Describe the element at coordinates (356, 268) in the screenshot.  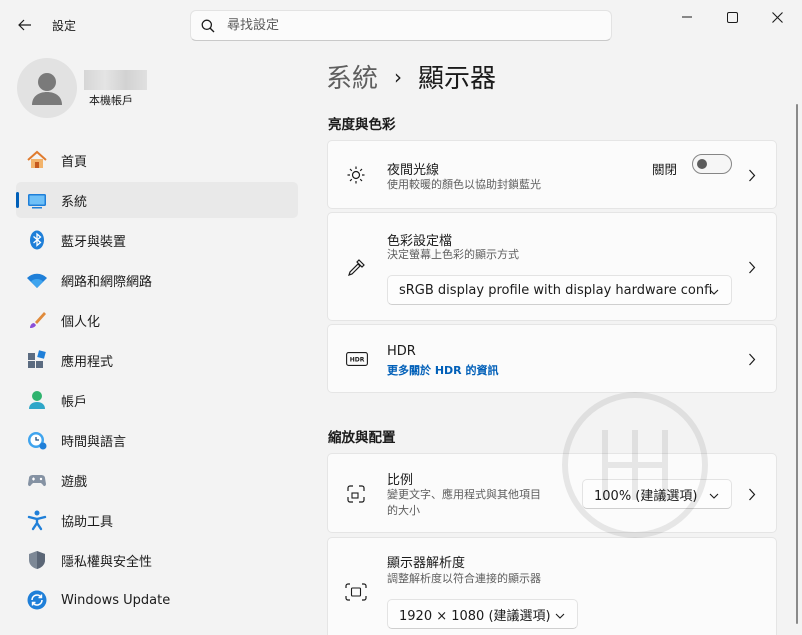
I see `eyedropper-icon` at that location.